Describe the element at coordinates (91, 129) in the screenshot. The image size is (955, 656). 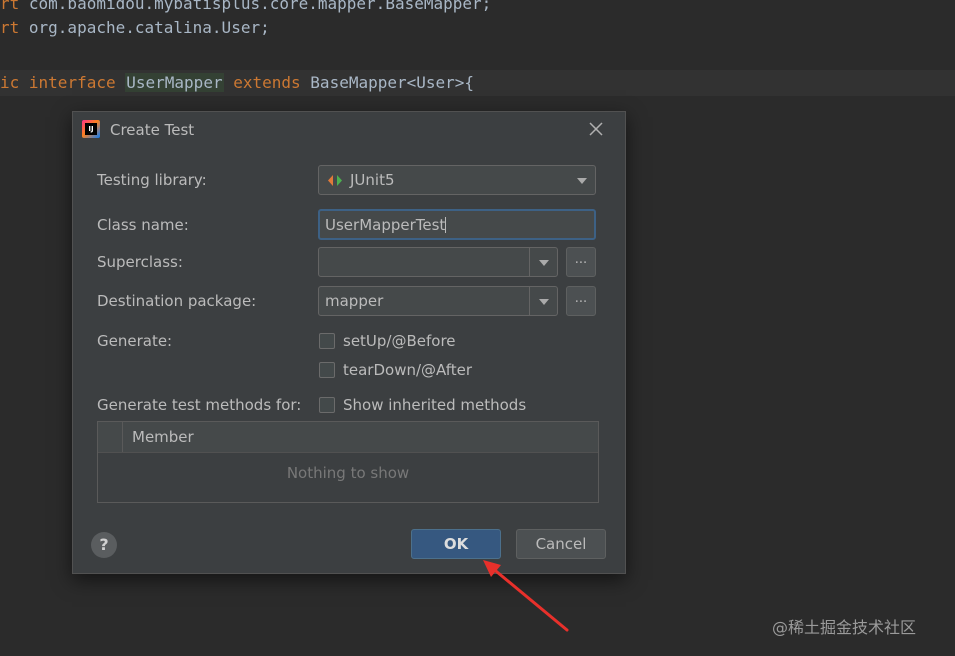
I see `intellij-logo-icon: IJ` at that location.